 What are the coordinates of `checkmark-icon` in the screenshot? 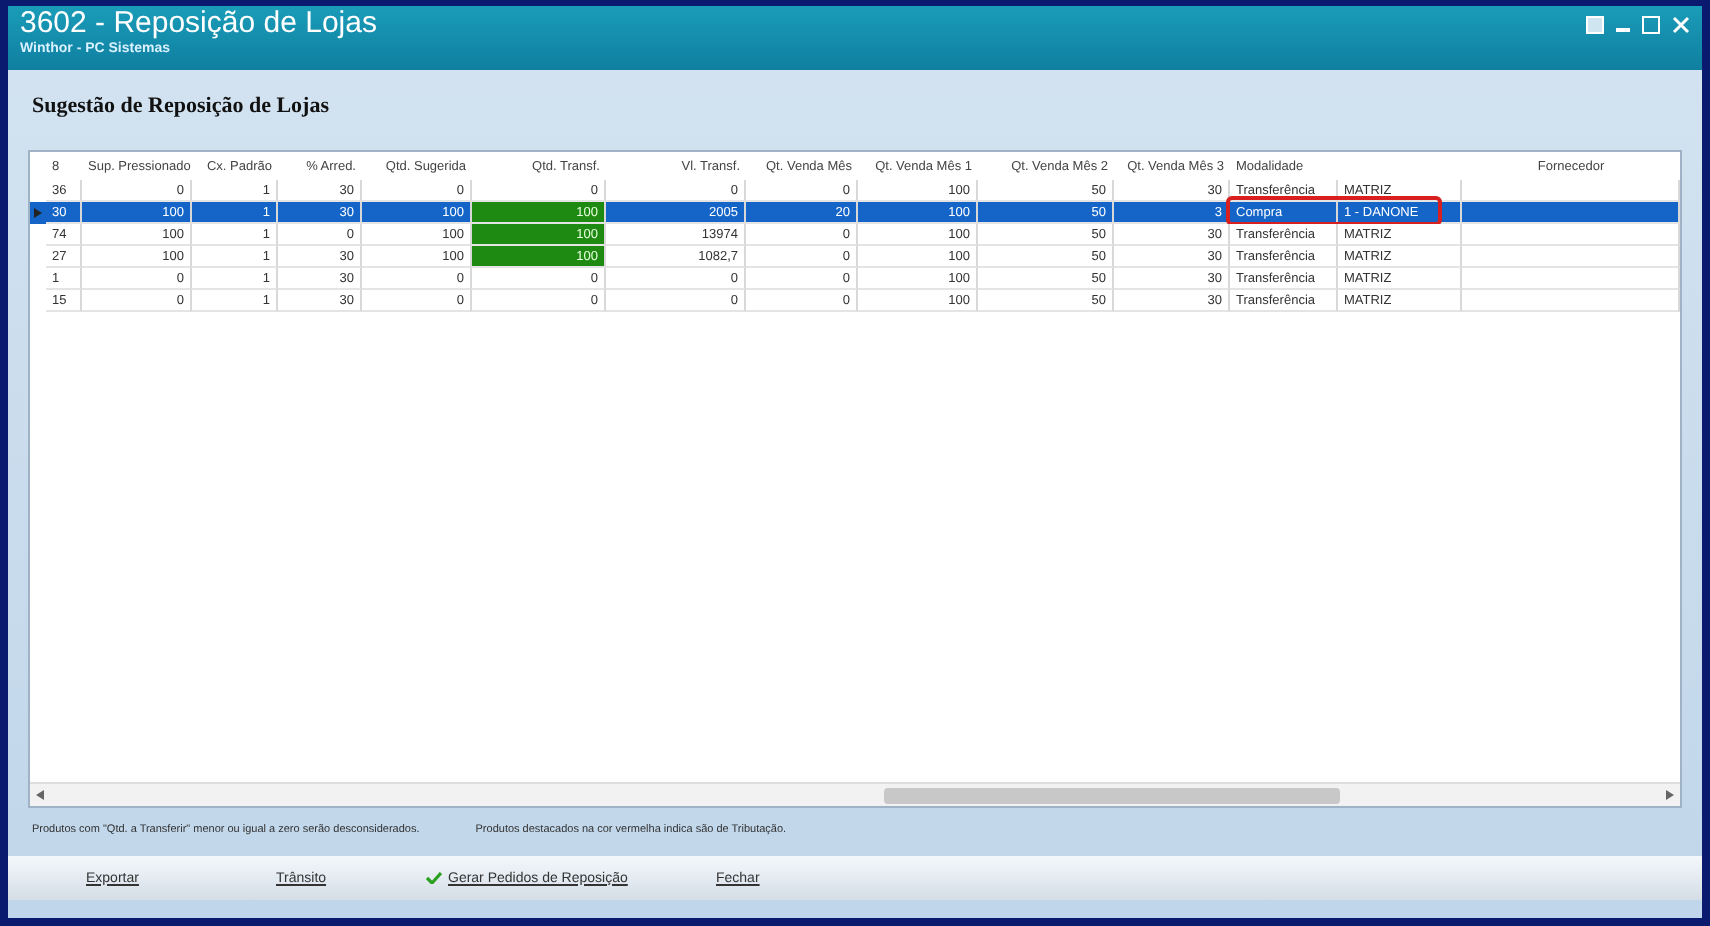 It's located at (434, 878).